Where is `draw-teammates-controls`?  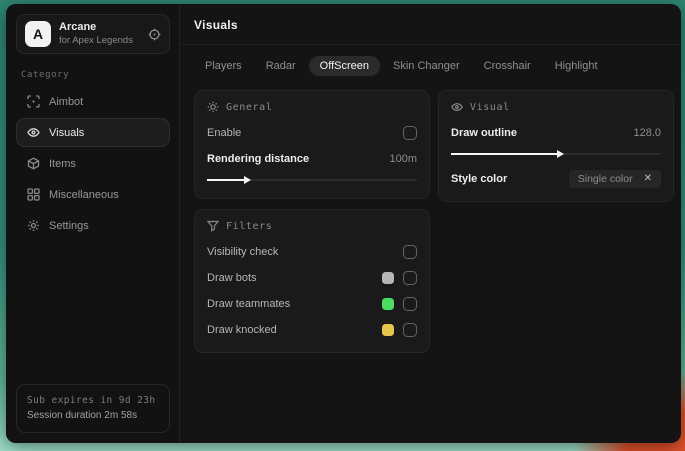 draw-teammates-controls is located at coordinates (399, 303).